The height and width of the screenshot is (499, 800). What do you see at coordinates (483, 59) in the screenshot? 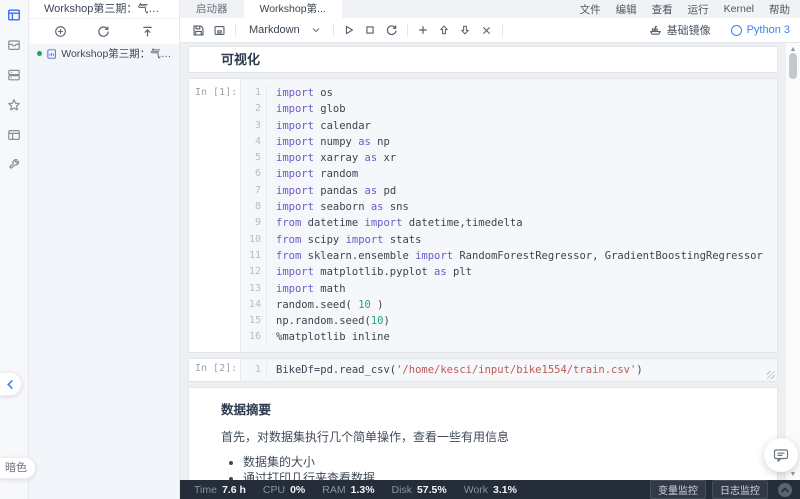
I see `markdown-cell-visualization: 可视化` at bounding box center [483, 59].